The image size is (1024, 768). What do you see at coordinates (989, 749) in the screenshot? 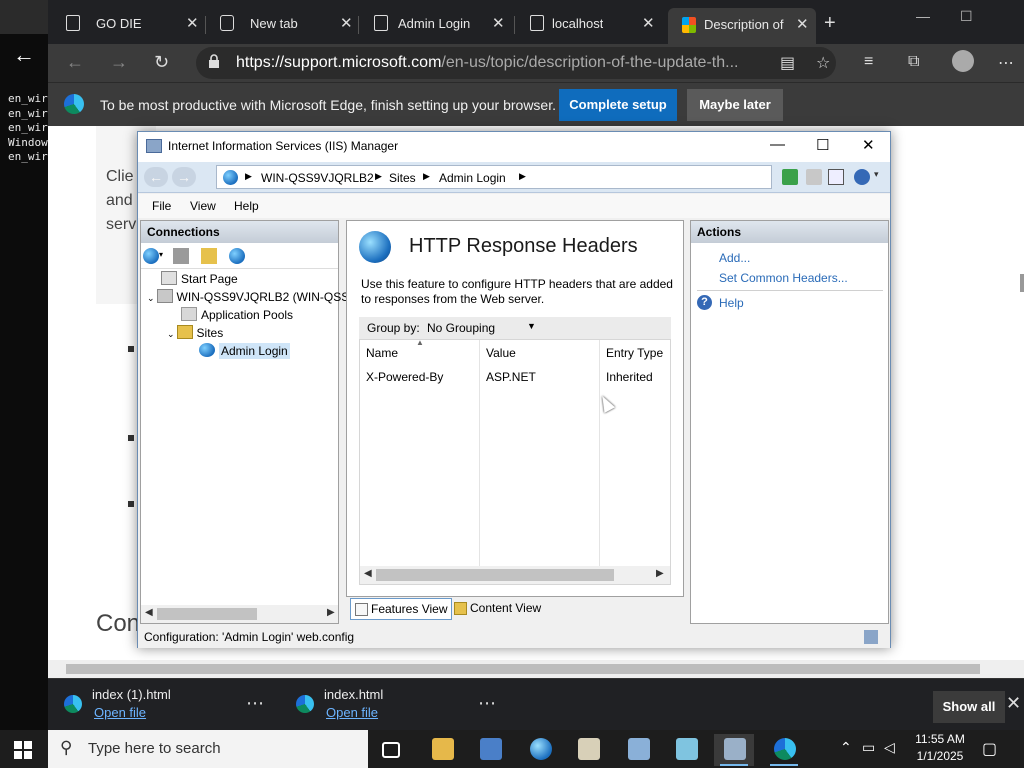
I see `notifications-icon: ▢` at bounding box center [989, 749].